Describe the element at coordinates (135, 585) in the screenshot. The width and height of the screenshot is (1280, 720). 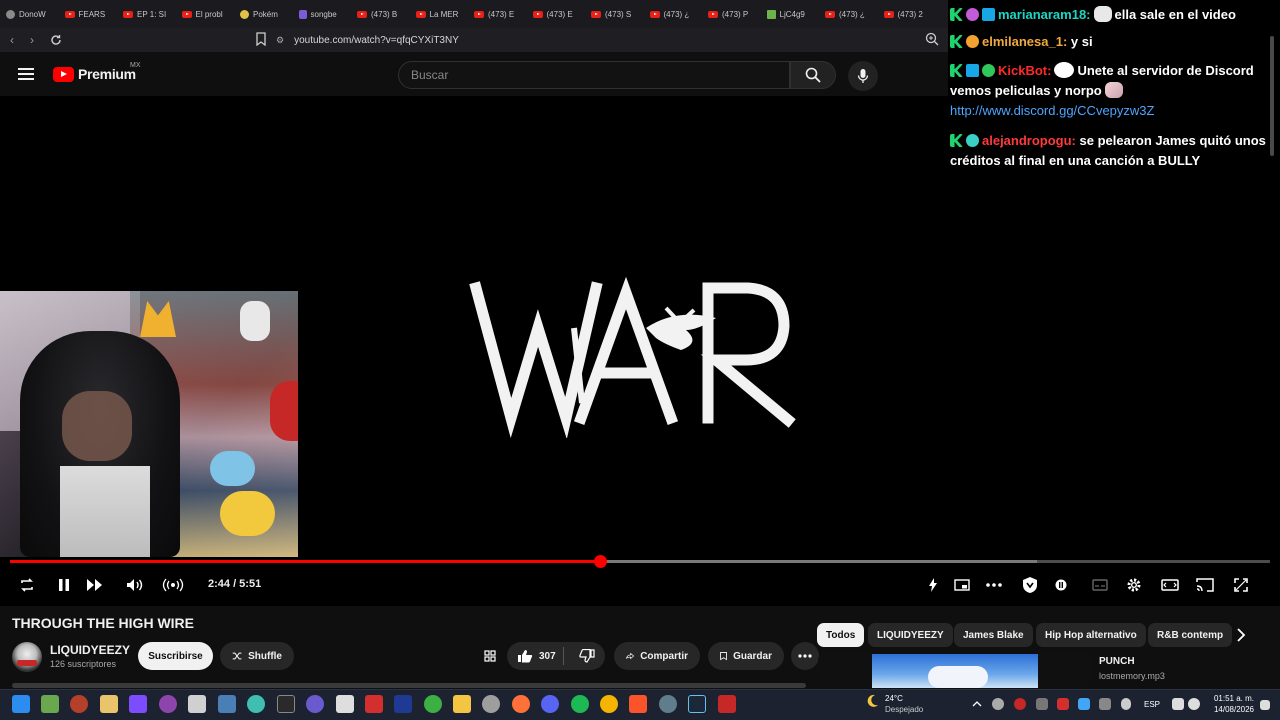
I see `volume-button` at that location.